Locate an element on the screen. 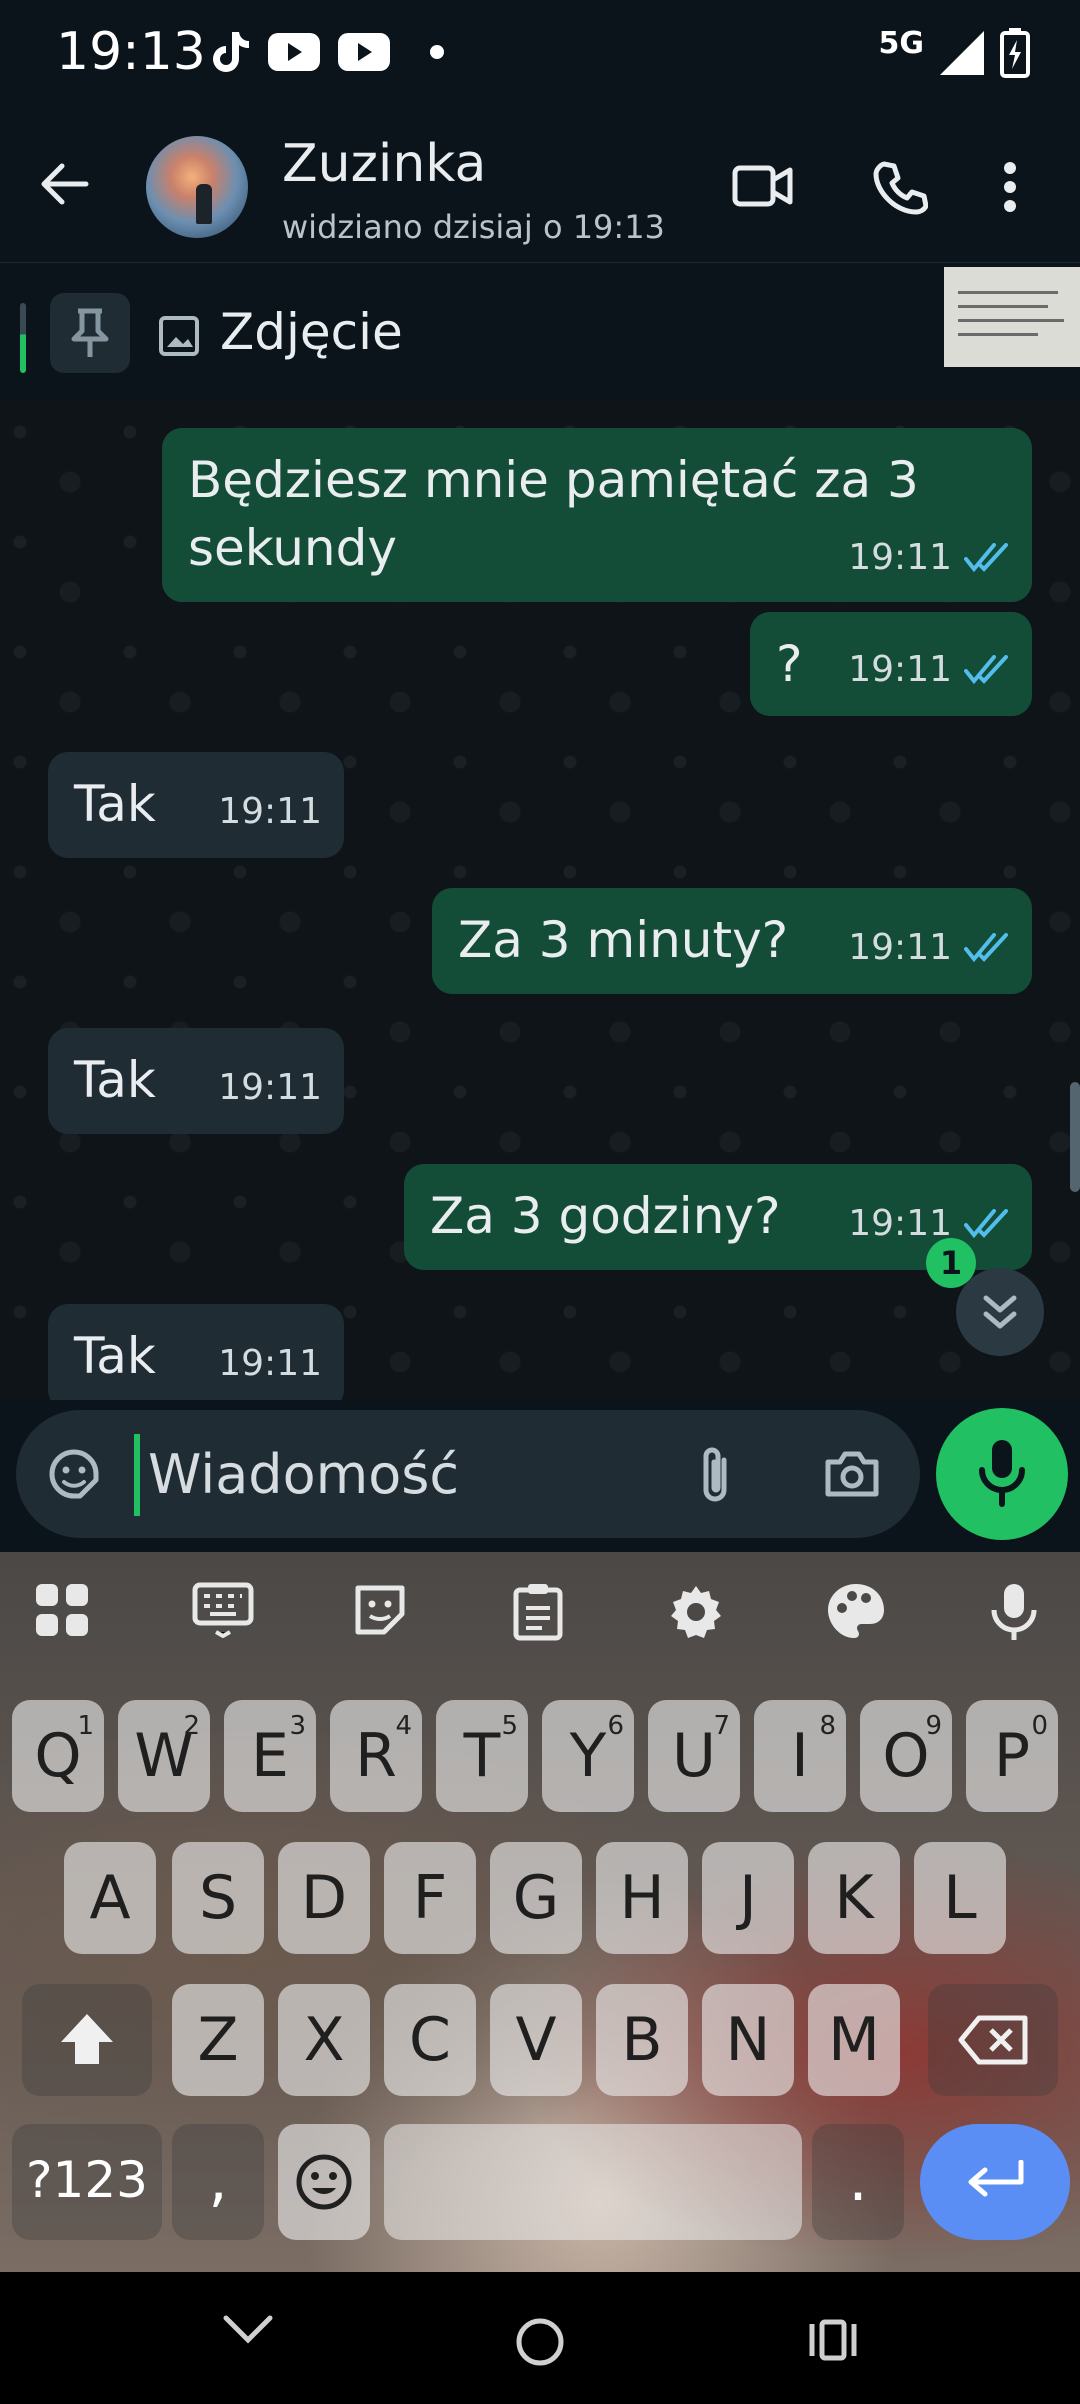 The height and width of the screenshot is (2404, 1080). nav-back-chevron-icon is located at coordinates (248, 2329).